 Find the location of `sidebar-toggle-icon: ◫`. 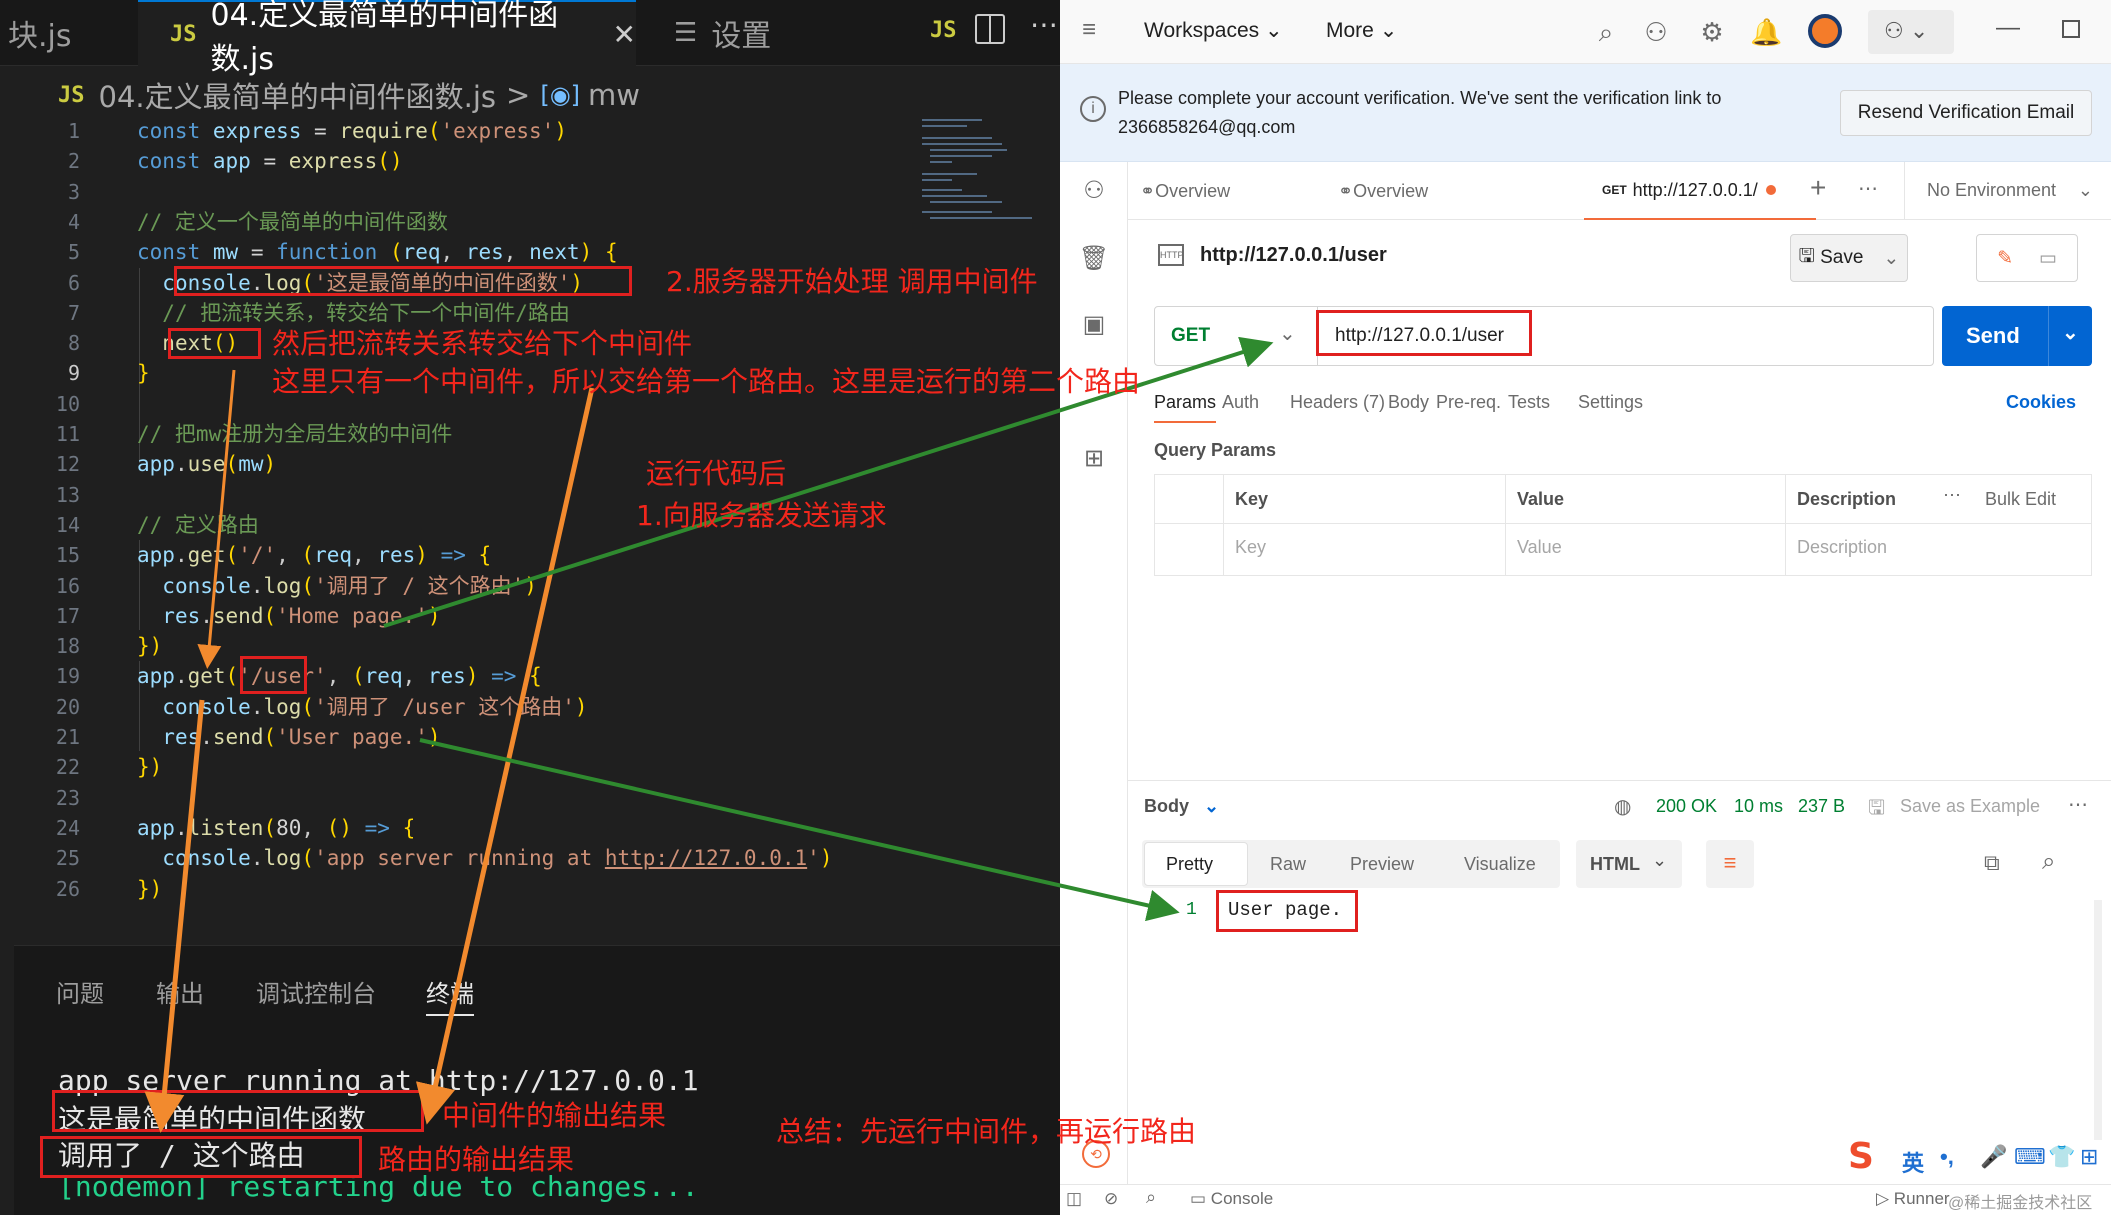

sidebar-toggle-icon: ◫ is located at coordinates (1074, 1199).